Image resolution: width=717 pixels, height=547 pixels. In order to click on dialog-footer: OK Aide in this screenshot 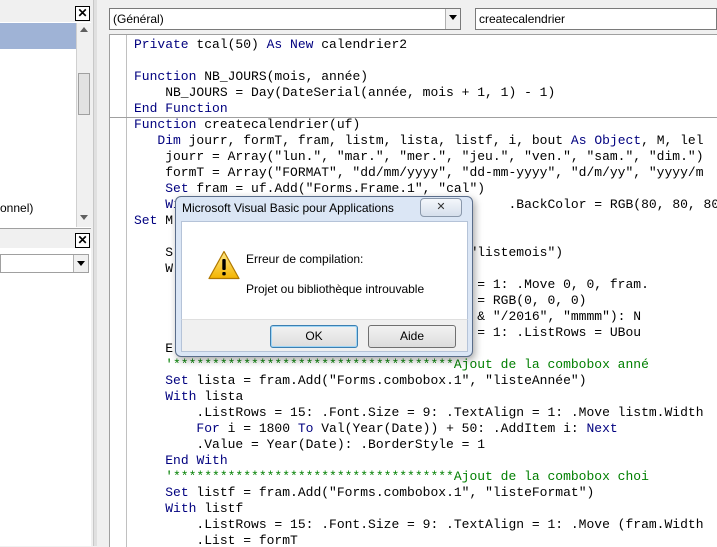, I will do `click(324, 335)`.